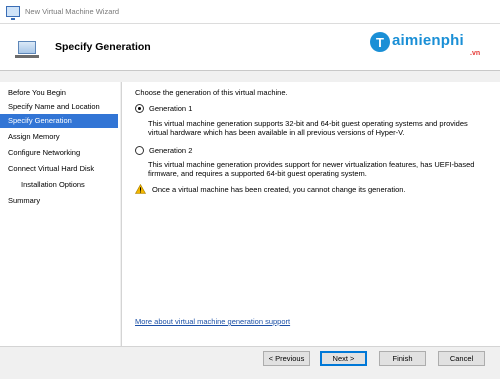 This screenshot has height=379, width=500. What do you see at coordinates (139, 108) in the screenshot?
I see `generation-1-radio` at bounding box center [139, 108].